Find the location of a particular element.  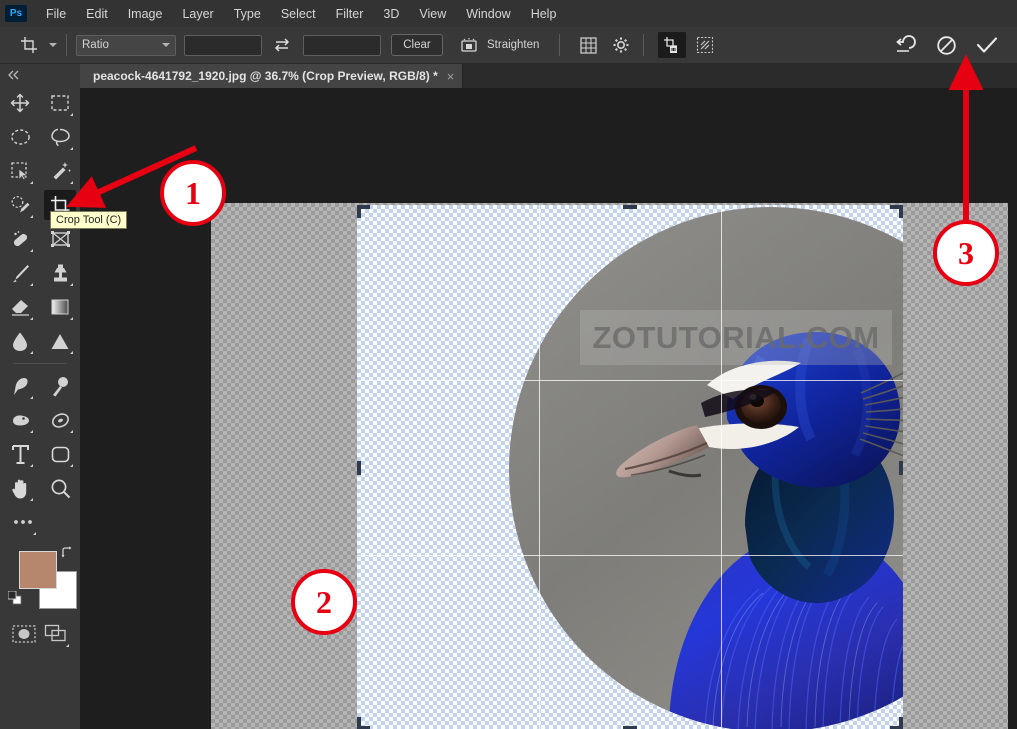

crop-handle-bottom-right-v is located at coordinates (901, 723).